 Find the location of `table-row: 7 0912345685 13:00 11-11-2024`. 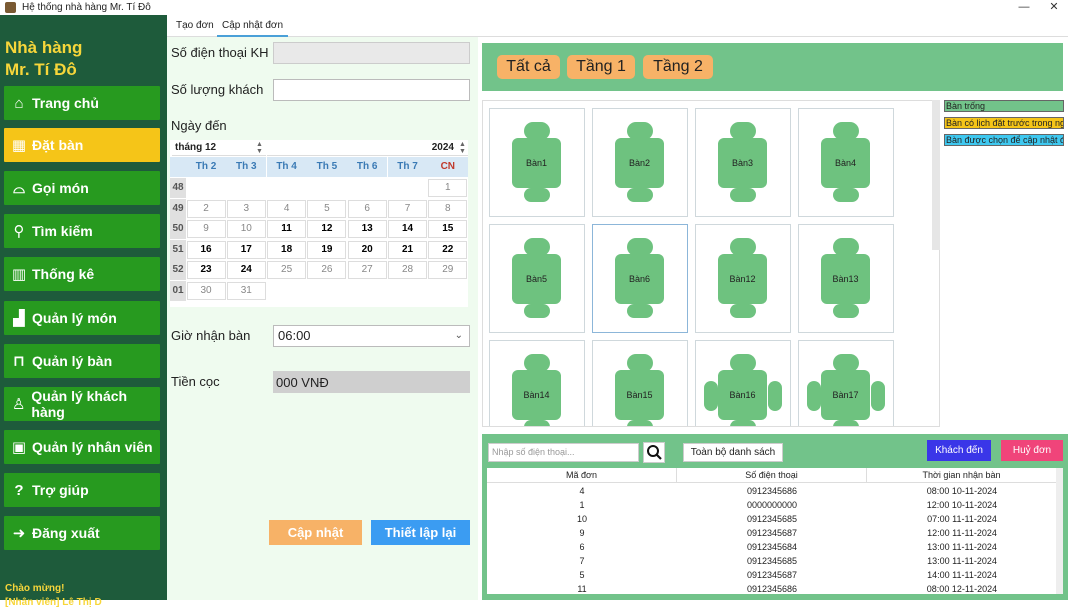

table-row: 7 0912345685 13:00 11-11-2024 is located at coordinates (772, 561).